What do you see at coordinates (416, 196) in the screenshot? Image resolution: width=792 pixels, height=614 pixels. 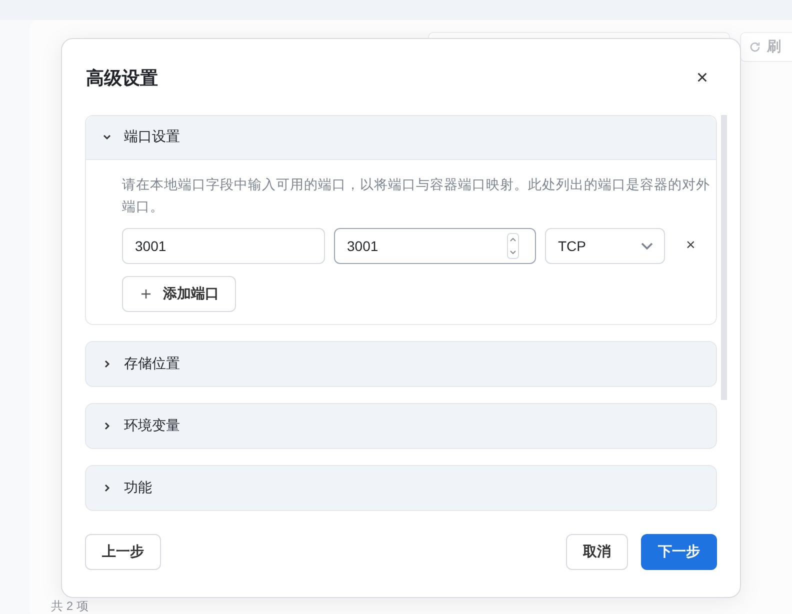 I see `help-text: 请在本地端口字段中输入可用的端口，以将端口与容器端口映射。此处列出的端口是容器的对外端口。` at bounding box center [416, 196].